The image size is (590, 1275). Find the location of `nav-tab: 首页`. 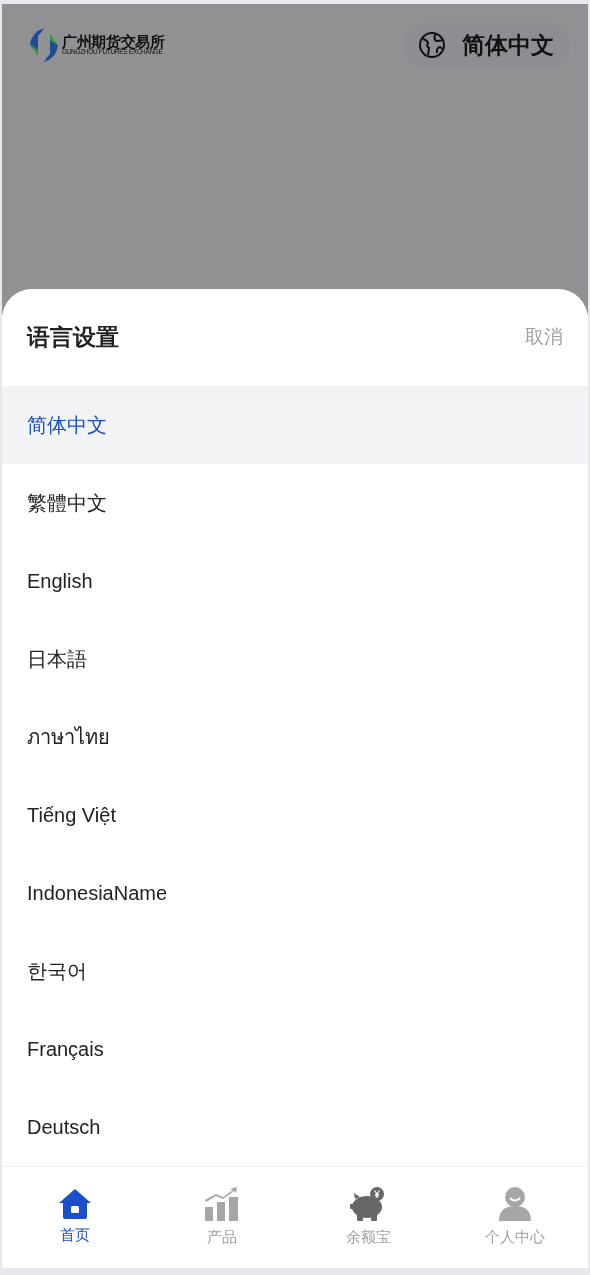

nav-tab: 首页 is located at coordinates (75, 1217).